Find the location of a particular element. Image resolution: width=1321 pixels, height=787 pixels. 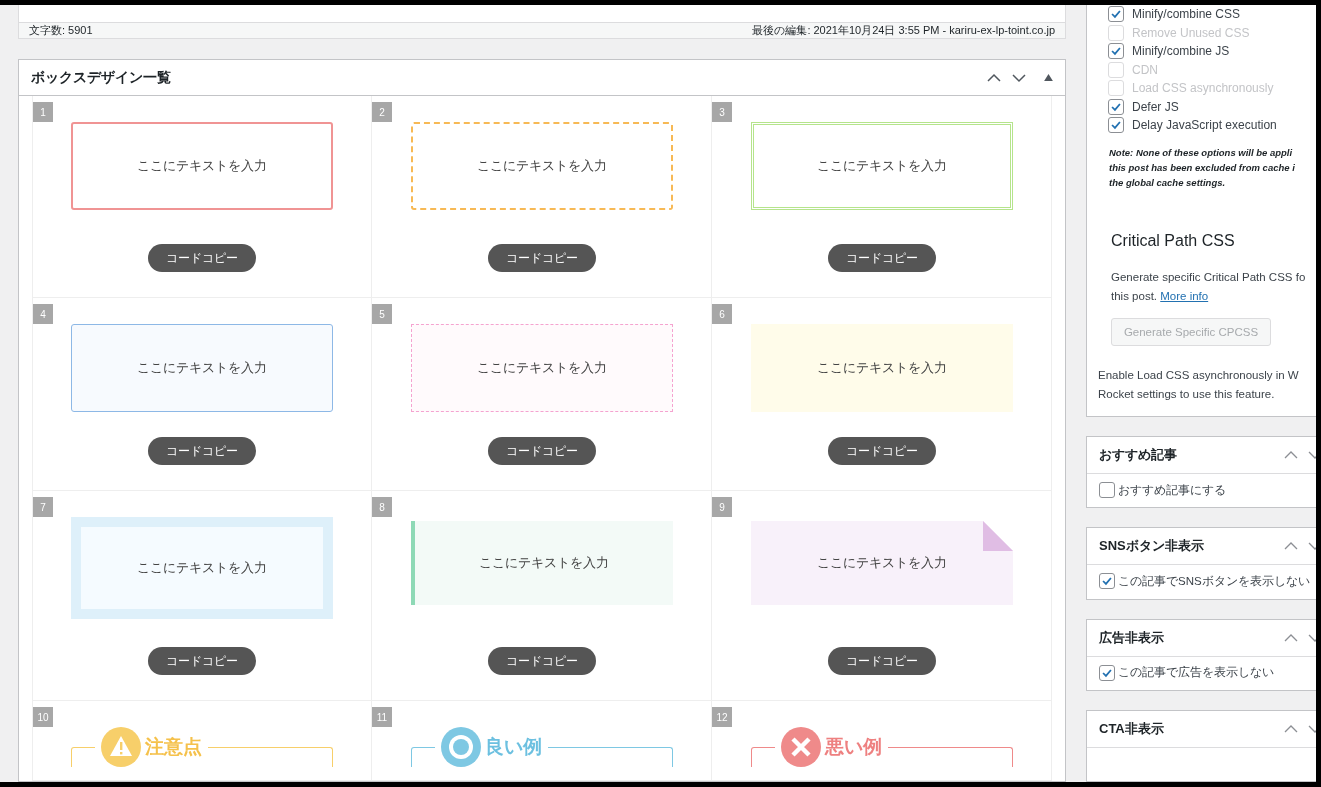

collapse-icon is located at coordinates (1048, 77).